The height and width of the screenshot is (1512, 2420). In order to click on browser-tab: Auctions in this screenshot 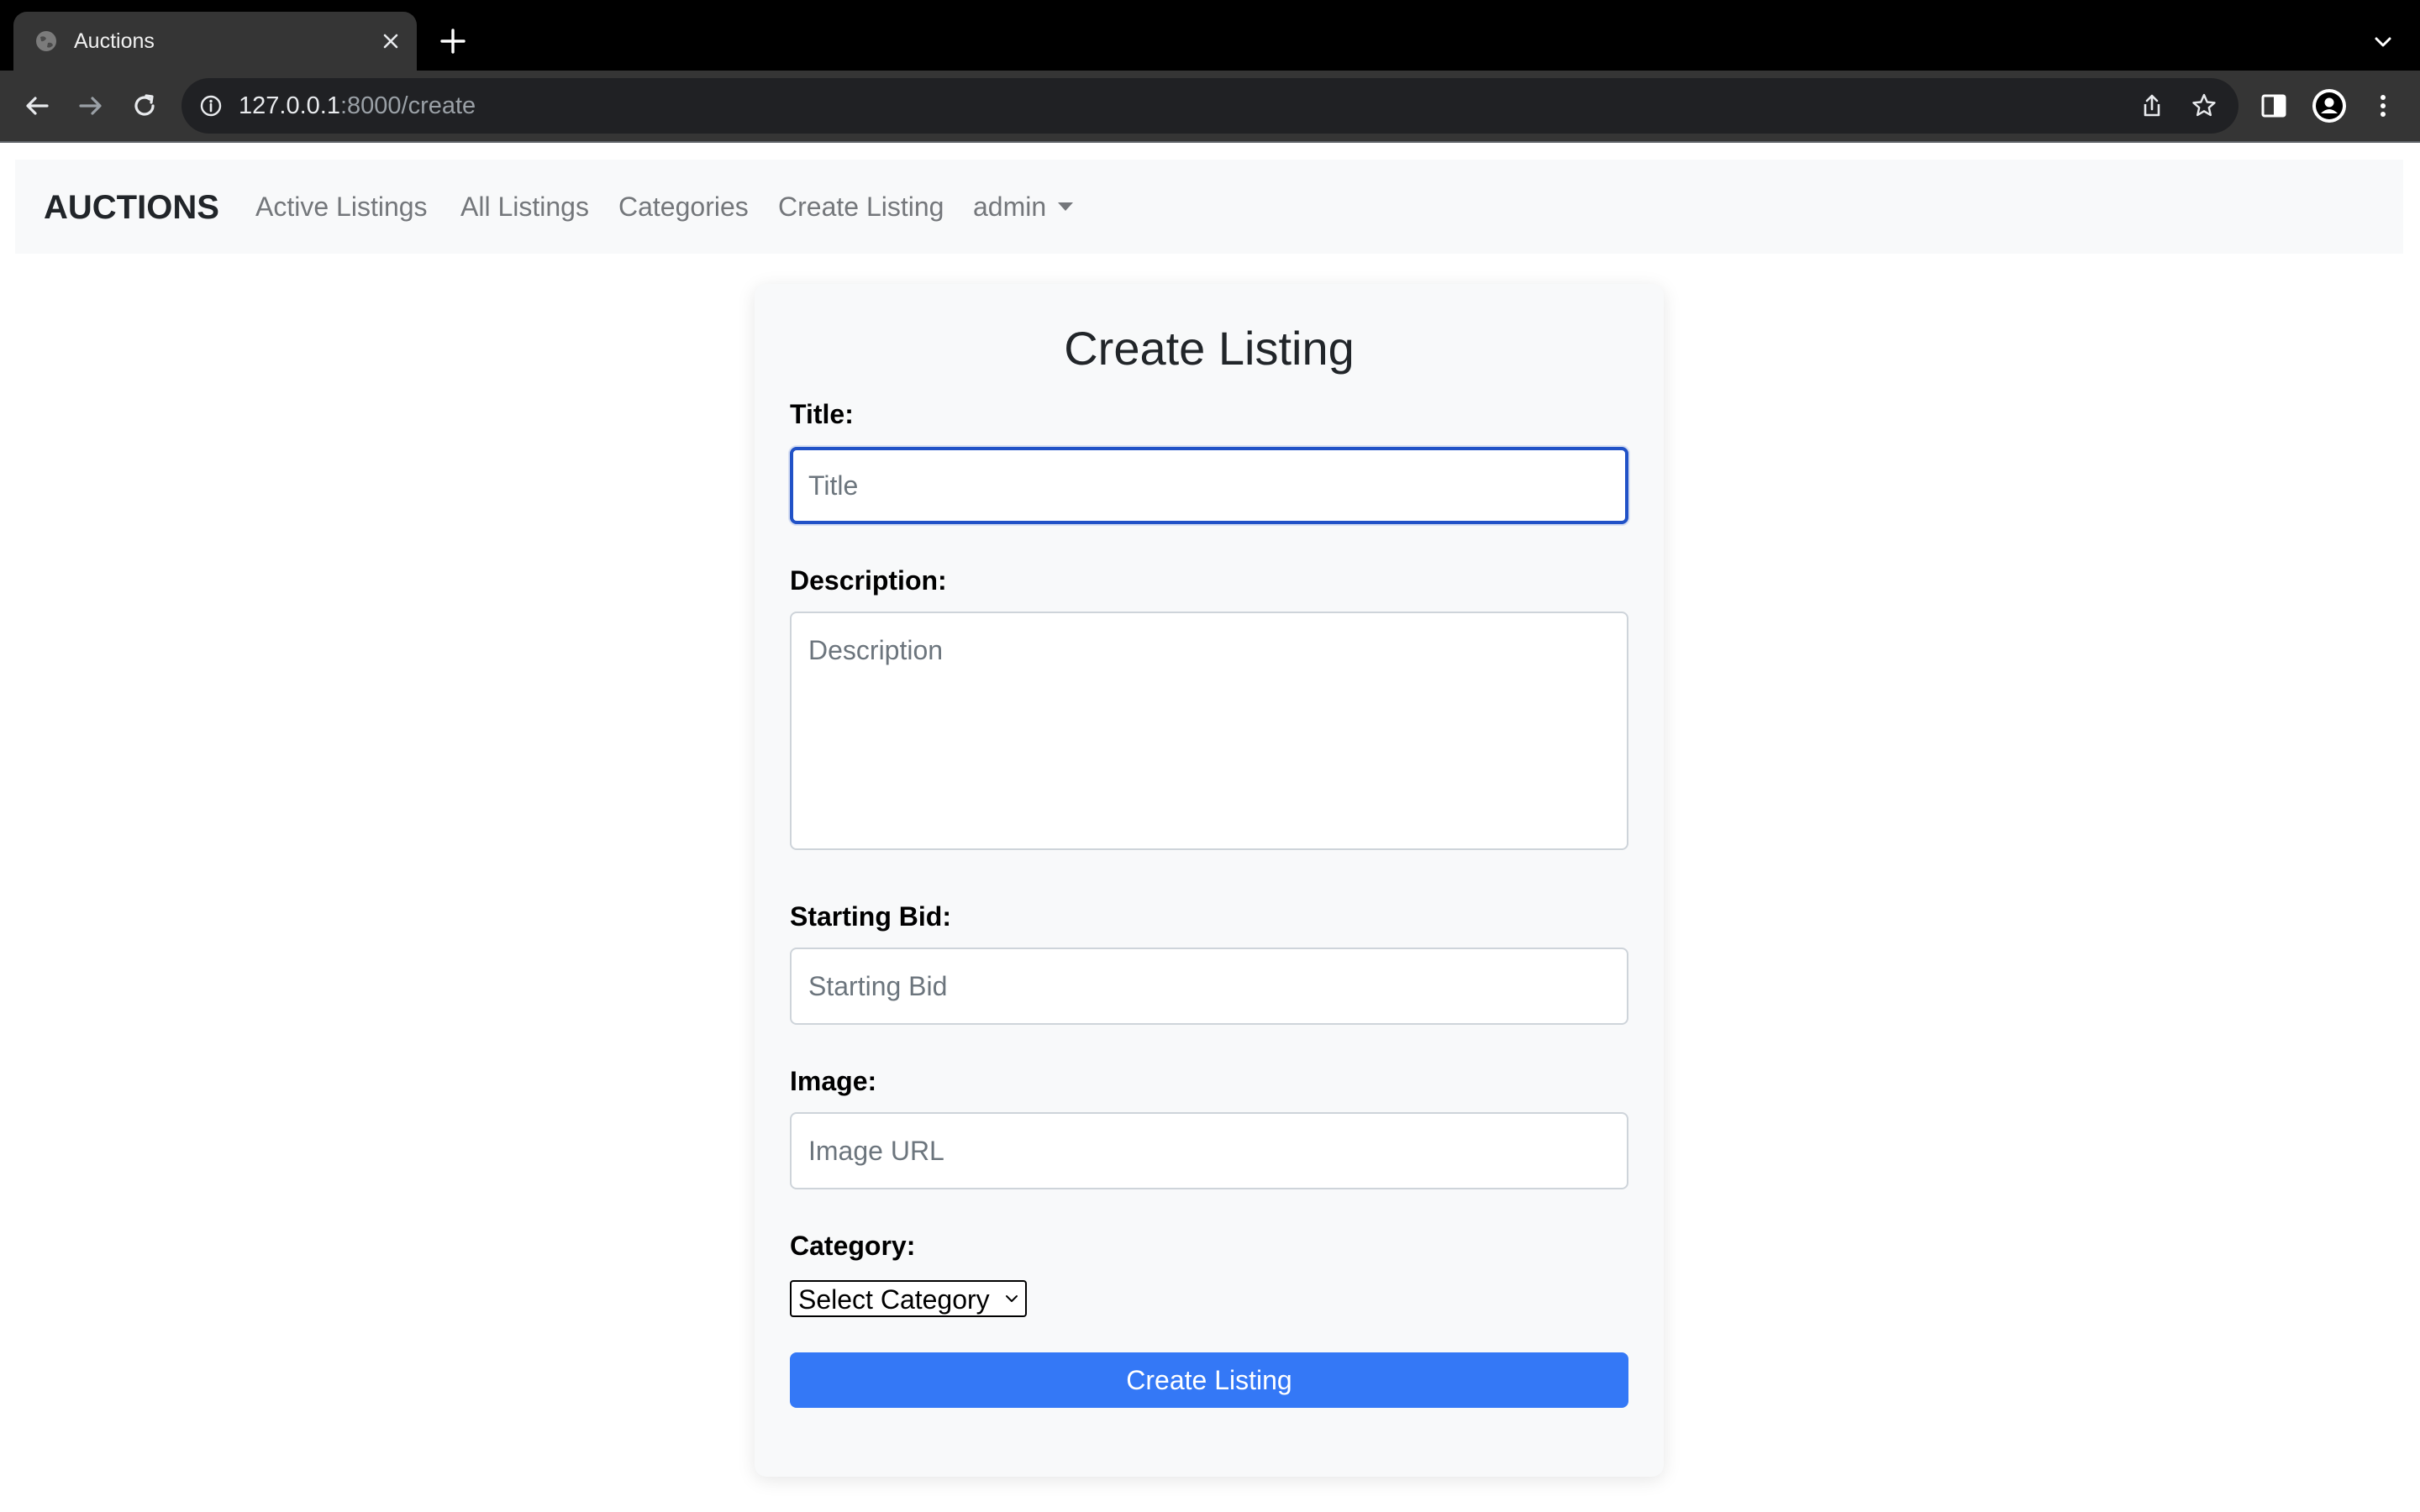, I will do `click(215, 41)`.